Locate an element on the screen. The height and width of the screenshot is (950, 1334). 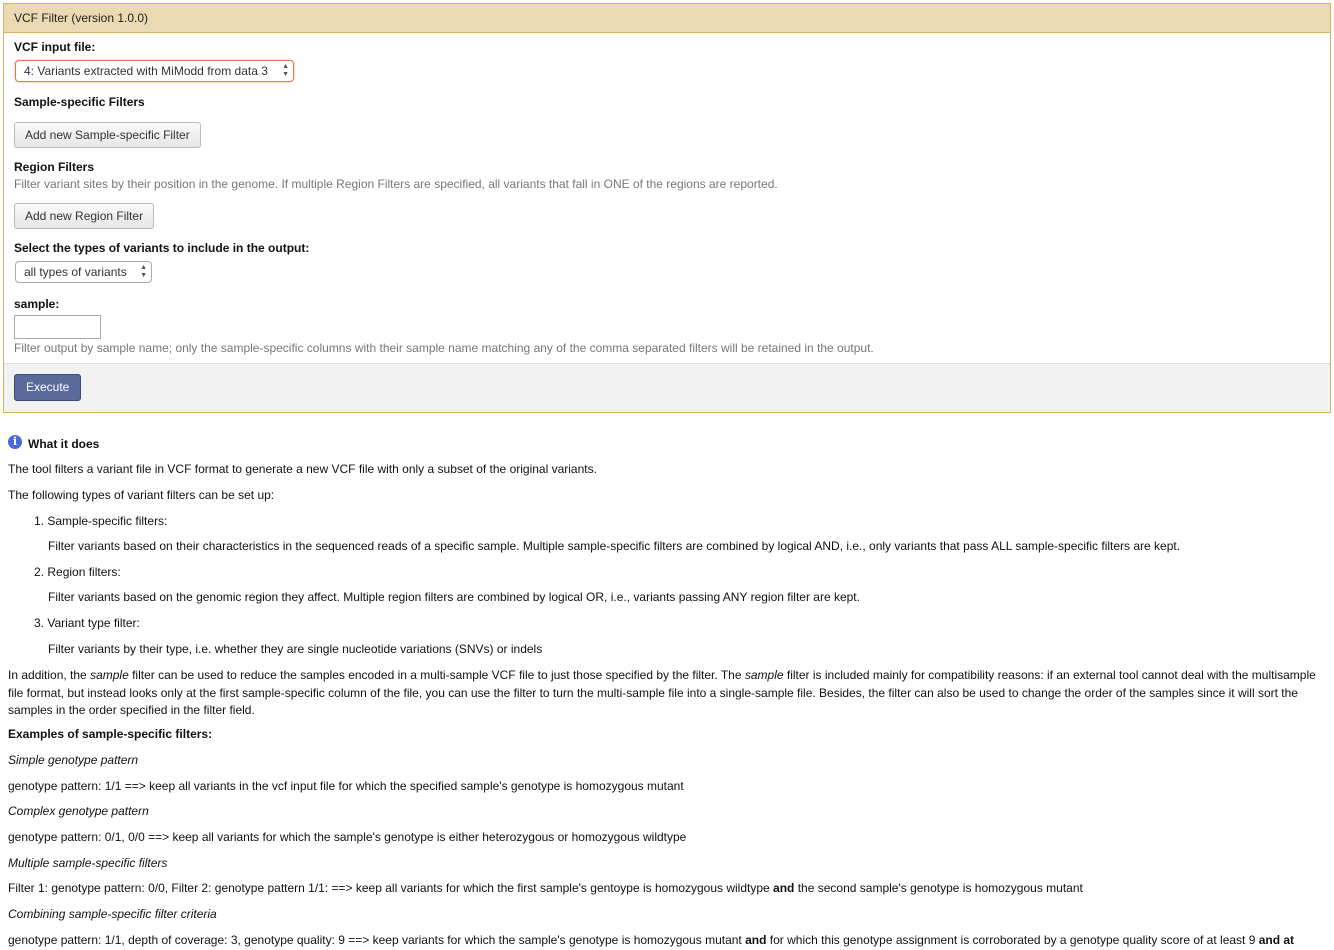
variant-types-value: all types of variants is located at coordinates (75, 272).